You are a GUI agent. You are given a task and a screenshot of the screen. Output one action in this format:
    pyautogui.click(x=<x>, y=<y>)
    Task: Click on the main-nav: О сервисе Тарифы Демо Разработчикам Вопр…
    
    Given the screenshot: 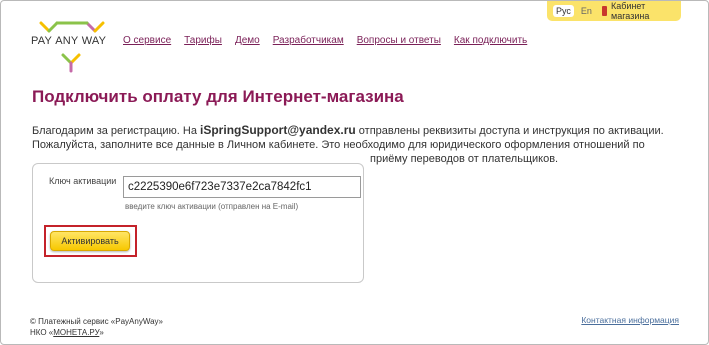 What is the action you would take?
    pyautogui.click(x=331, y=40)
    